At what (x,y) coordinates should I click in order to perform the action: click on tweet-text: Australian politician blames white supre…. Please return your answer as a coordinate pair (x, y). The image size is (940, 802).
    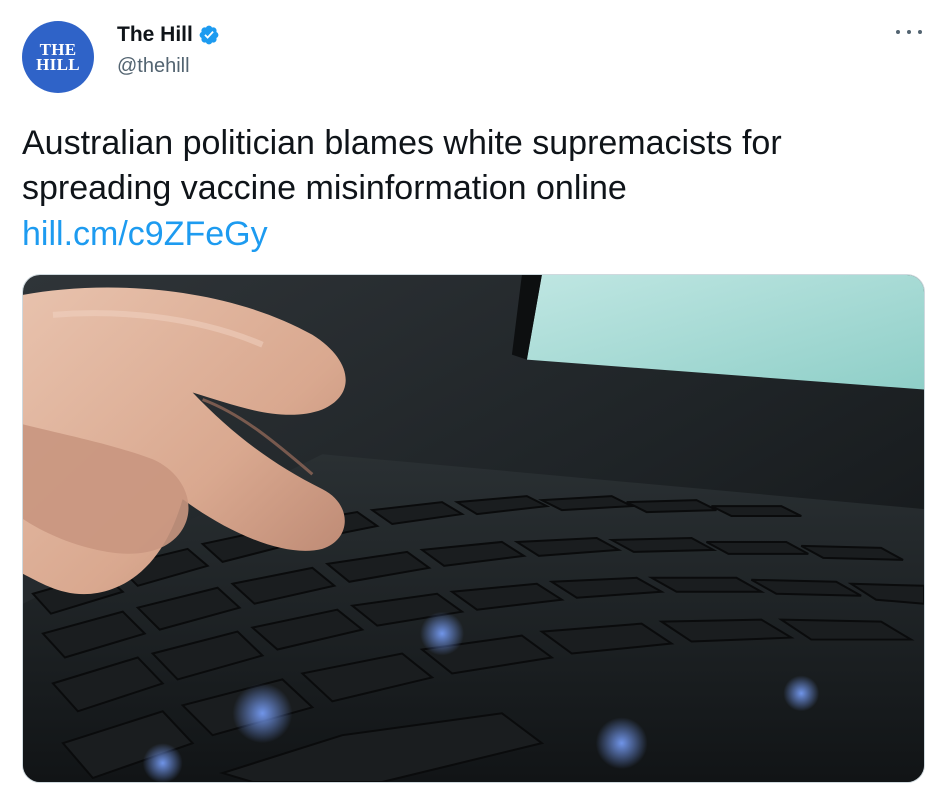
    Looking at the image, I should click on (402, 165).